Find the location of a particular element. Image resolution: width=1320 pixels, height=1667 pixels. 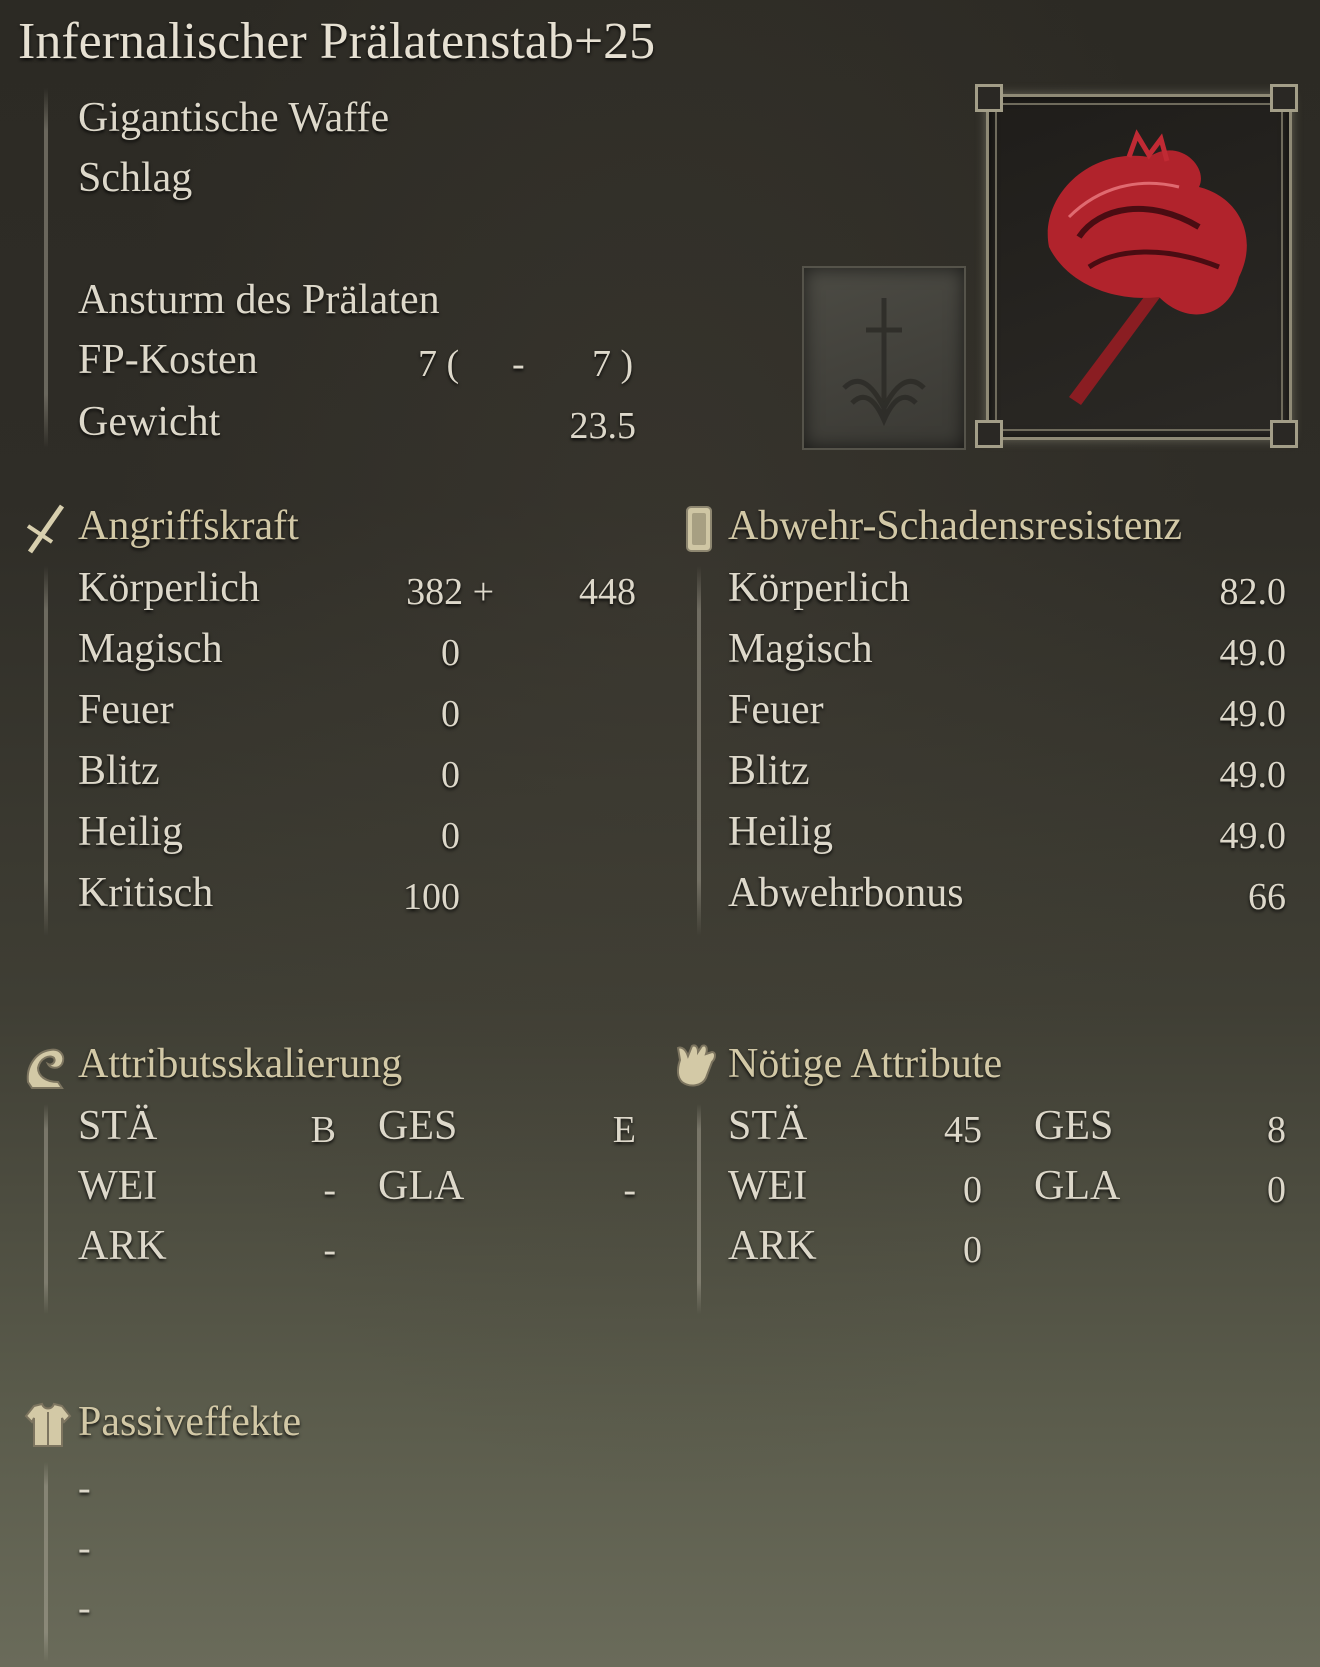

scaling-attr-label: GES is located at coordinates (418, 1126).